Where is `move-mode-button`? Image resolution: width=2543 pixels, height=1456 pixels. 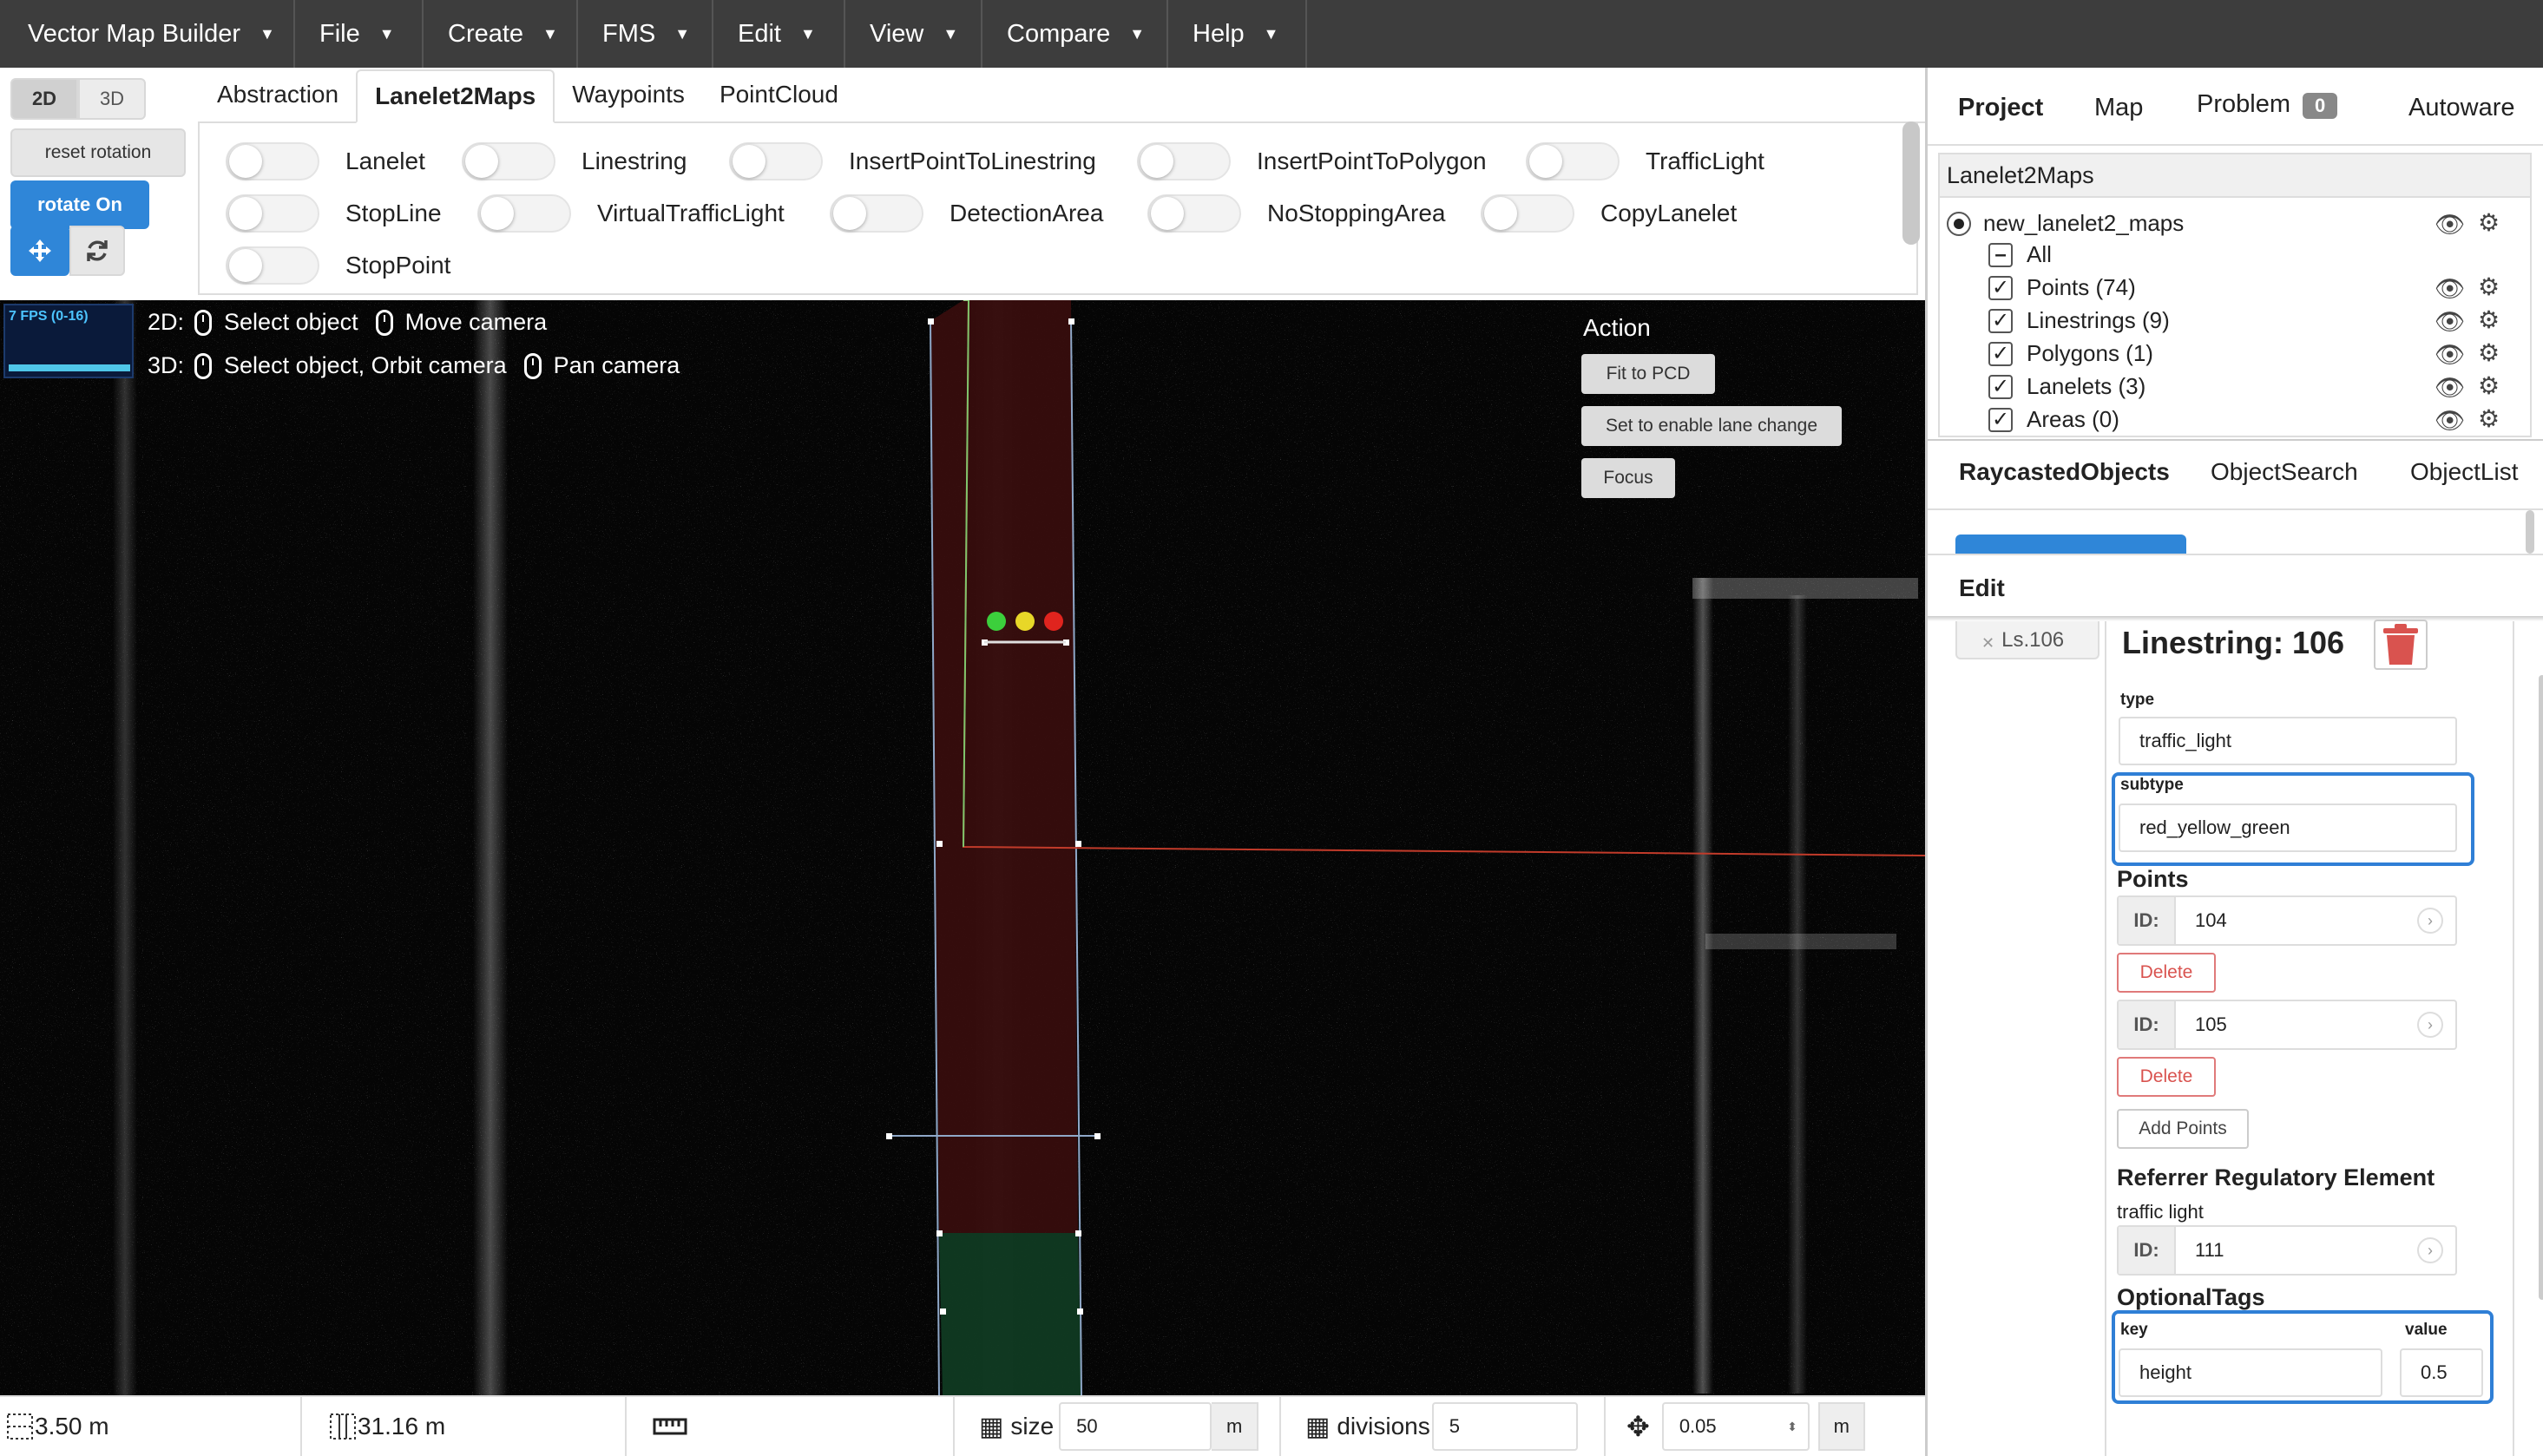
move-mode-button is located at coordinates (39, 251).